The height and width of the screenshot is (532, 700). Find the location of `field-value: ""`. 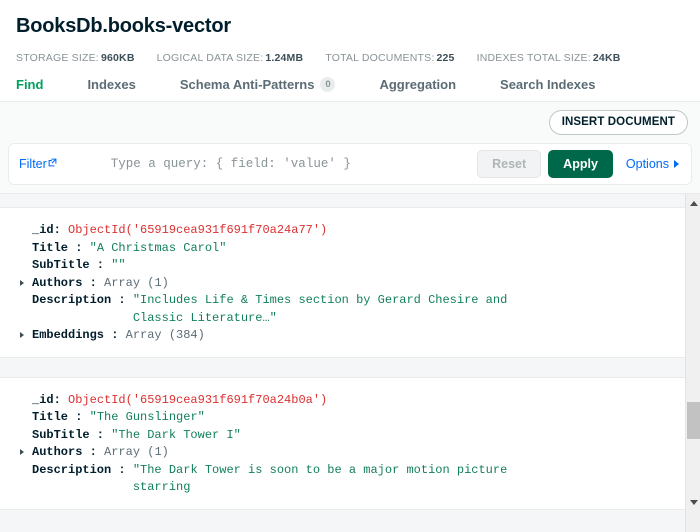

field-value: "" is located at coordinates (118, 265).